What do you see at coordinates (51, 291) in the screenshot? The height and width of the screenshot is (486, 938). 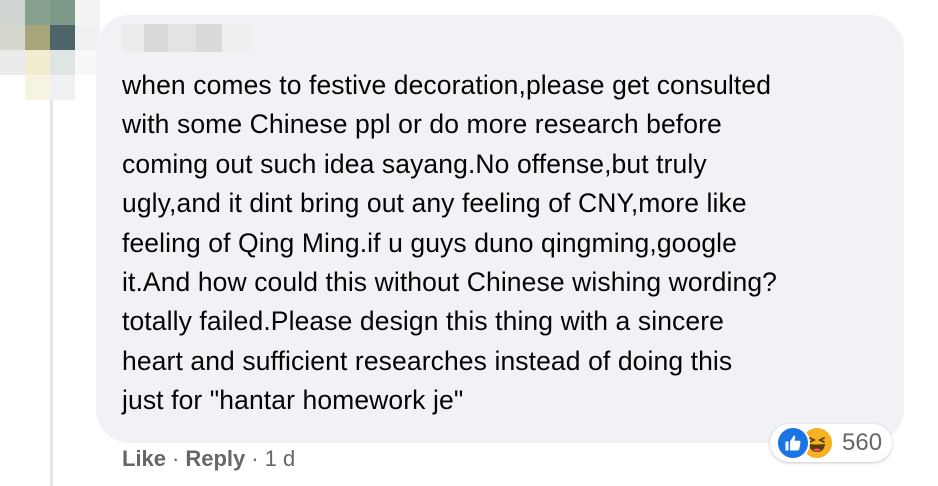 I see `thread-line` at bounding box center [51, 291].